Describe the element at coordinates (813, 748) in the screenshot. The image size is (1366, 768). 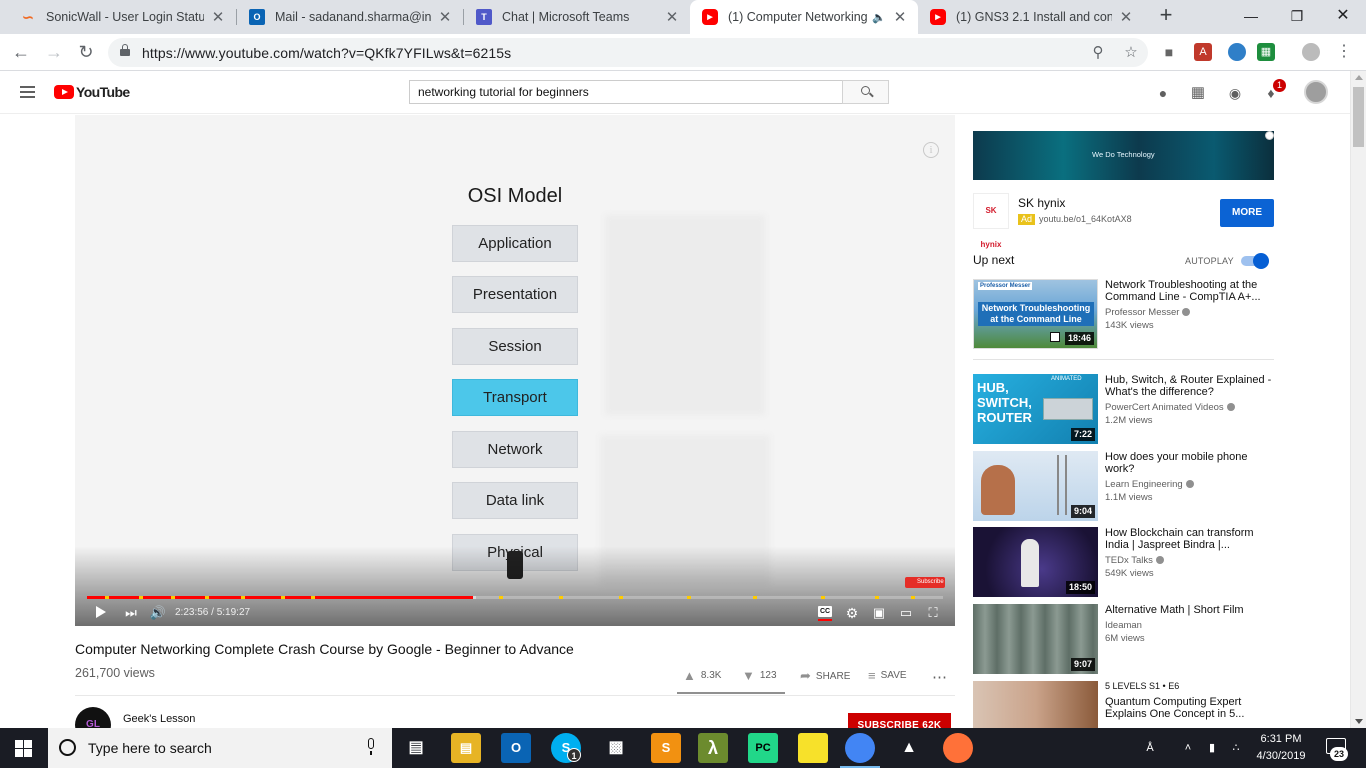
I see `sticky-notes-icon` at that location.